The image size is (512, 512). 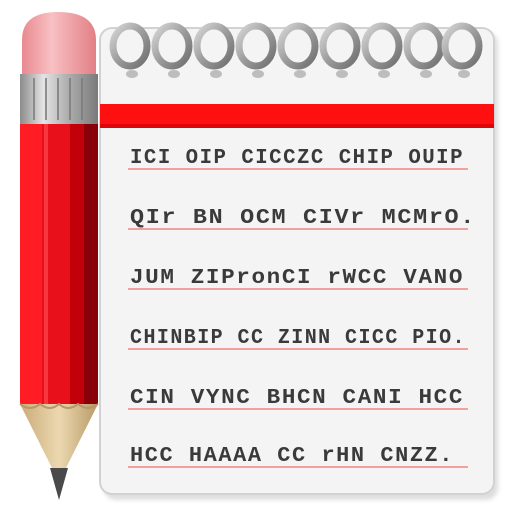 What do you see at coordinates (297, 158) in the screenshot?
I see `note-line: ICI OIP CICCZC CHIP OUIP` at bounding box center [297, 158].